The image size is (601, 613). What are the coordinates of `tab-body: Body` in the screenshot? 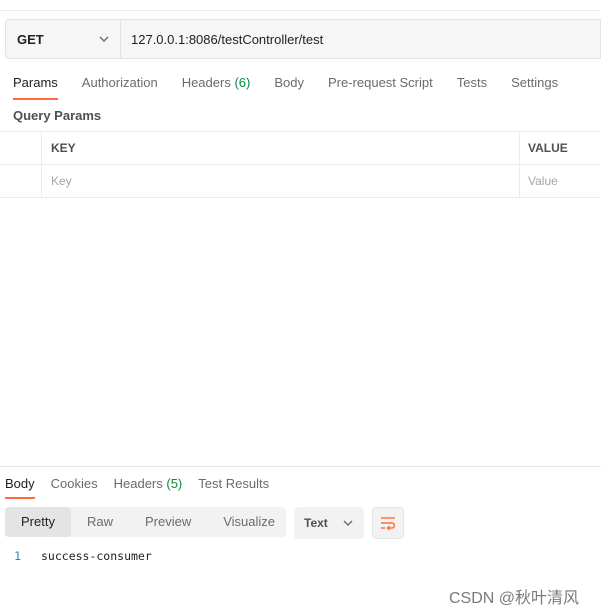 It's located at (289, 87).